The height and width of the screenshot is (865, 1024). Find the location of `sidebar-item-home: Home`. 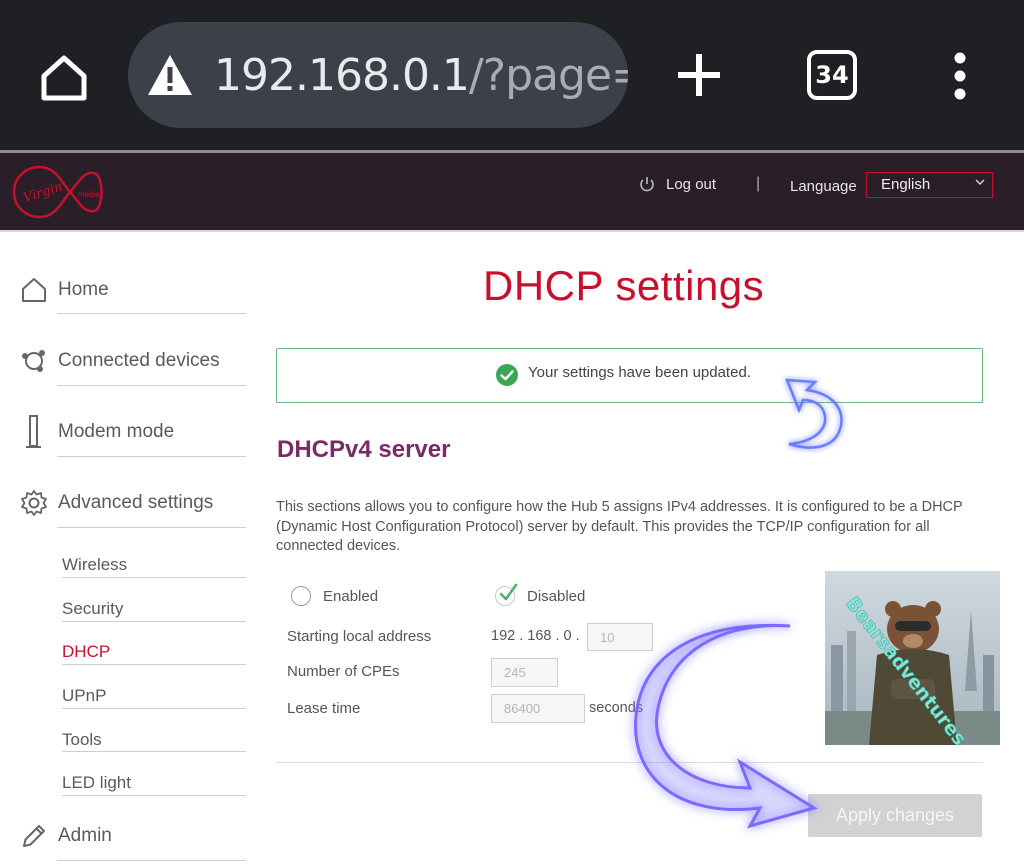

sidebar-item-home: Home is located at coordinates (64, 290).